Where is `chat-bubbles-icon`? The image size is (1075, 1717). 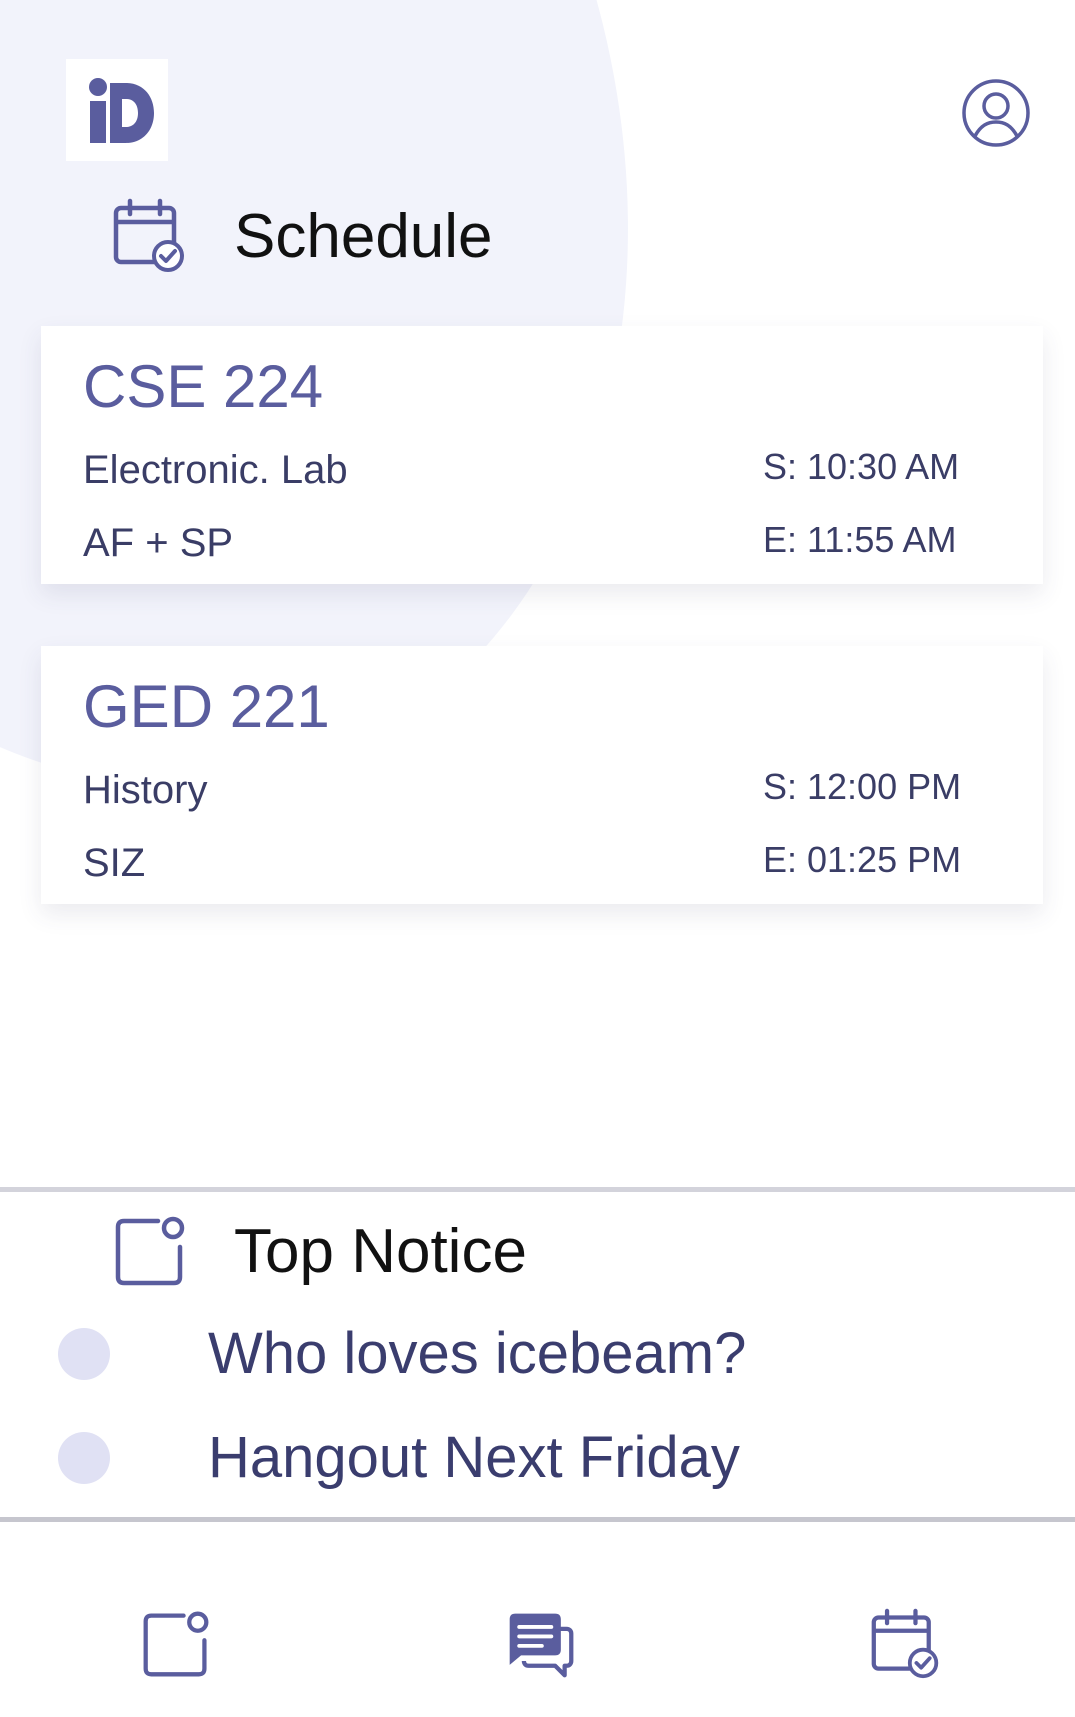
chat-bubbles-icon is located at coordinates (541, 1645).